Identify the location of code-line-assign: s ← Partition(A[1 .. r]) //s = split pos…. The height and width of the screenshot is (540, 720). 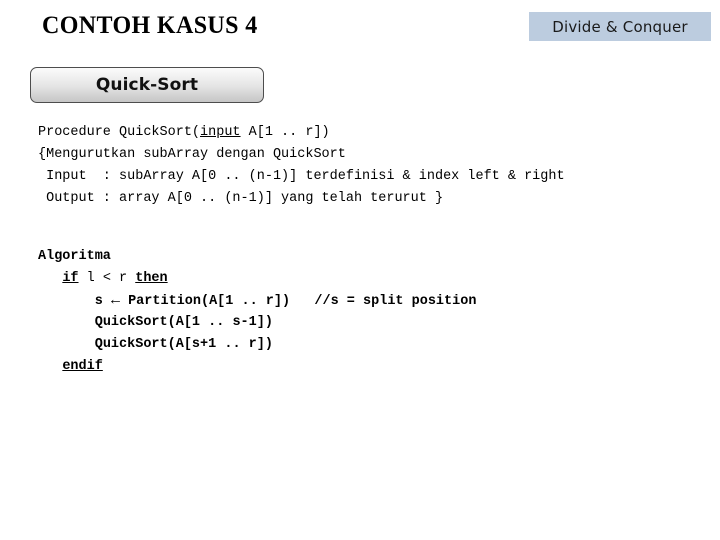
(368, 301).